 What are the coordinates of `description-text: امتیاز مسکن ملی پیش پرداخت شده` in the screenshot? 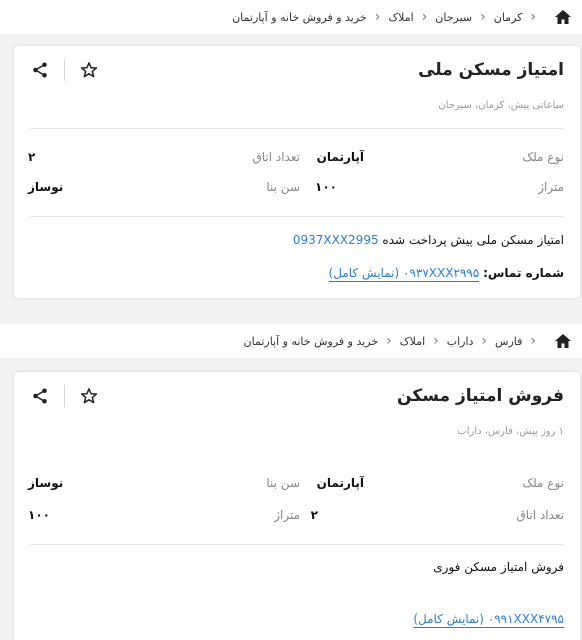 It's located at (473, 240).